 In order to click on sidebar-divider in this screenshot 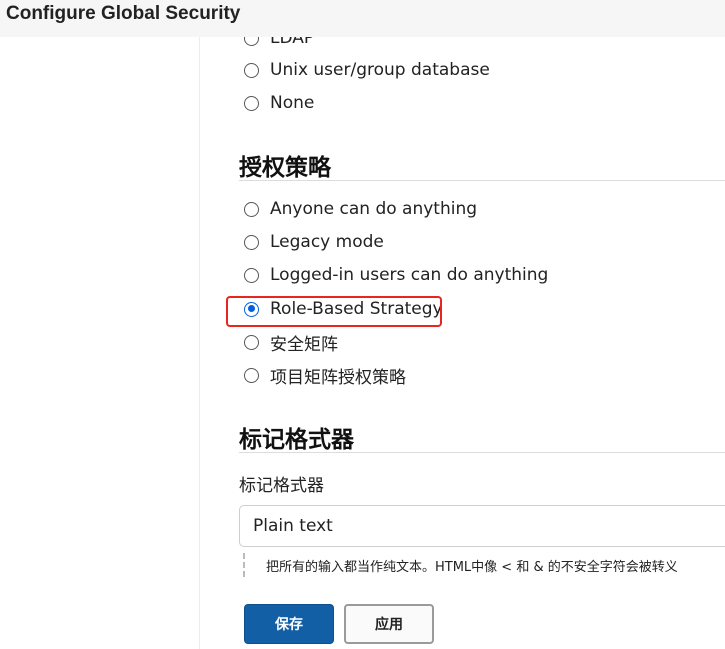, I will do `click(199, 343)`.